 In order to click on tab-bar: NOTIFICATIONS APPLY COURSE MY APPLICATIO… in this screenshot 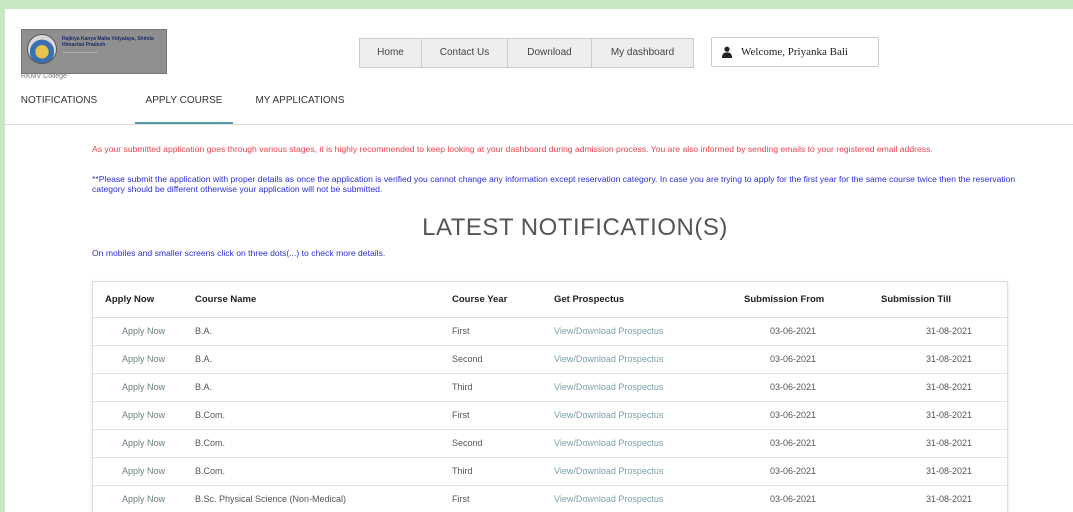, I will do `click(539, 108)`.